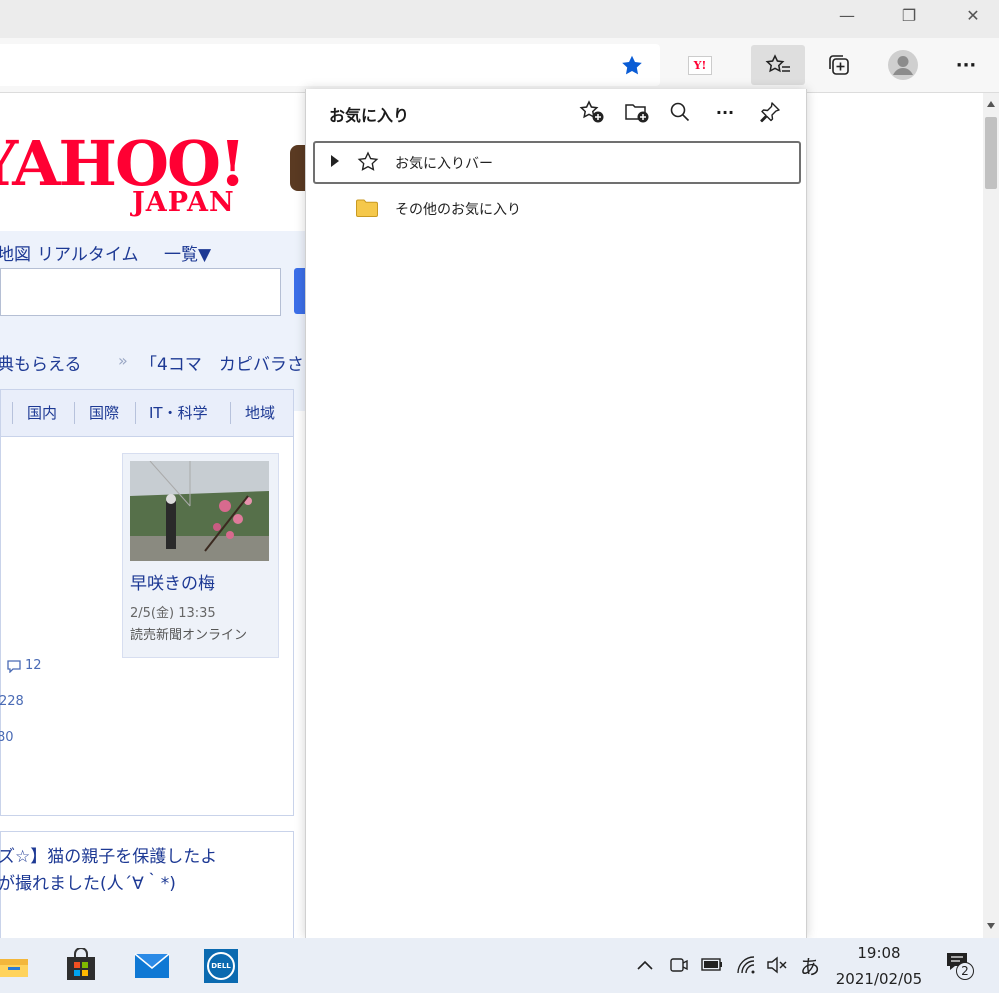 Image resolution: width=999 pixels, height=993 pixels. What do you see at coordinates (41, 362) in the screenshot?
I see `promo-link: 典もらえる` at bounding box center [41, 362].